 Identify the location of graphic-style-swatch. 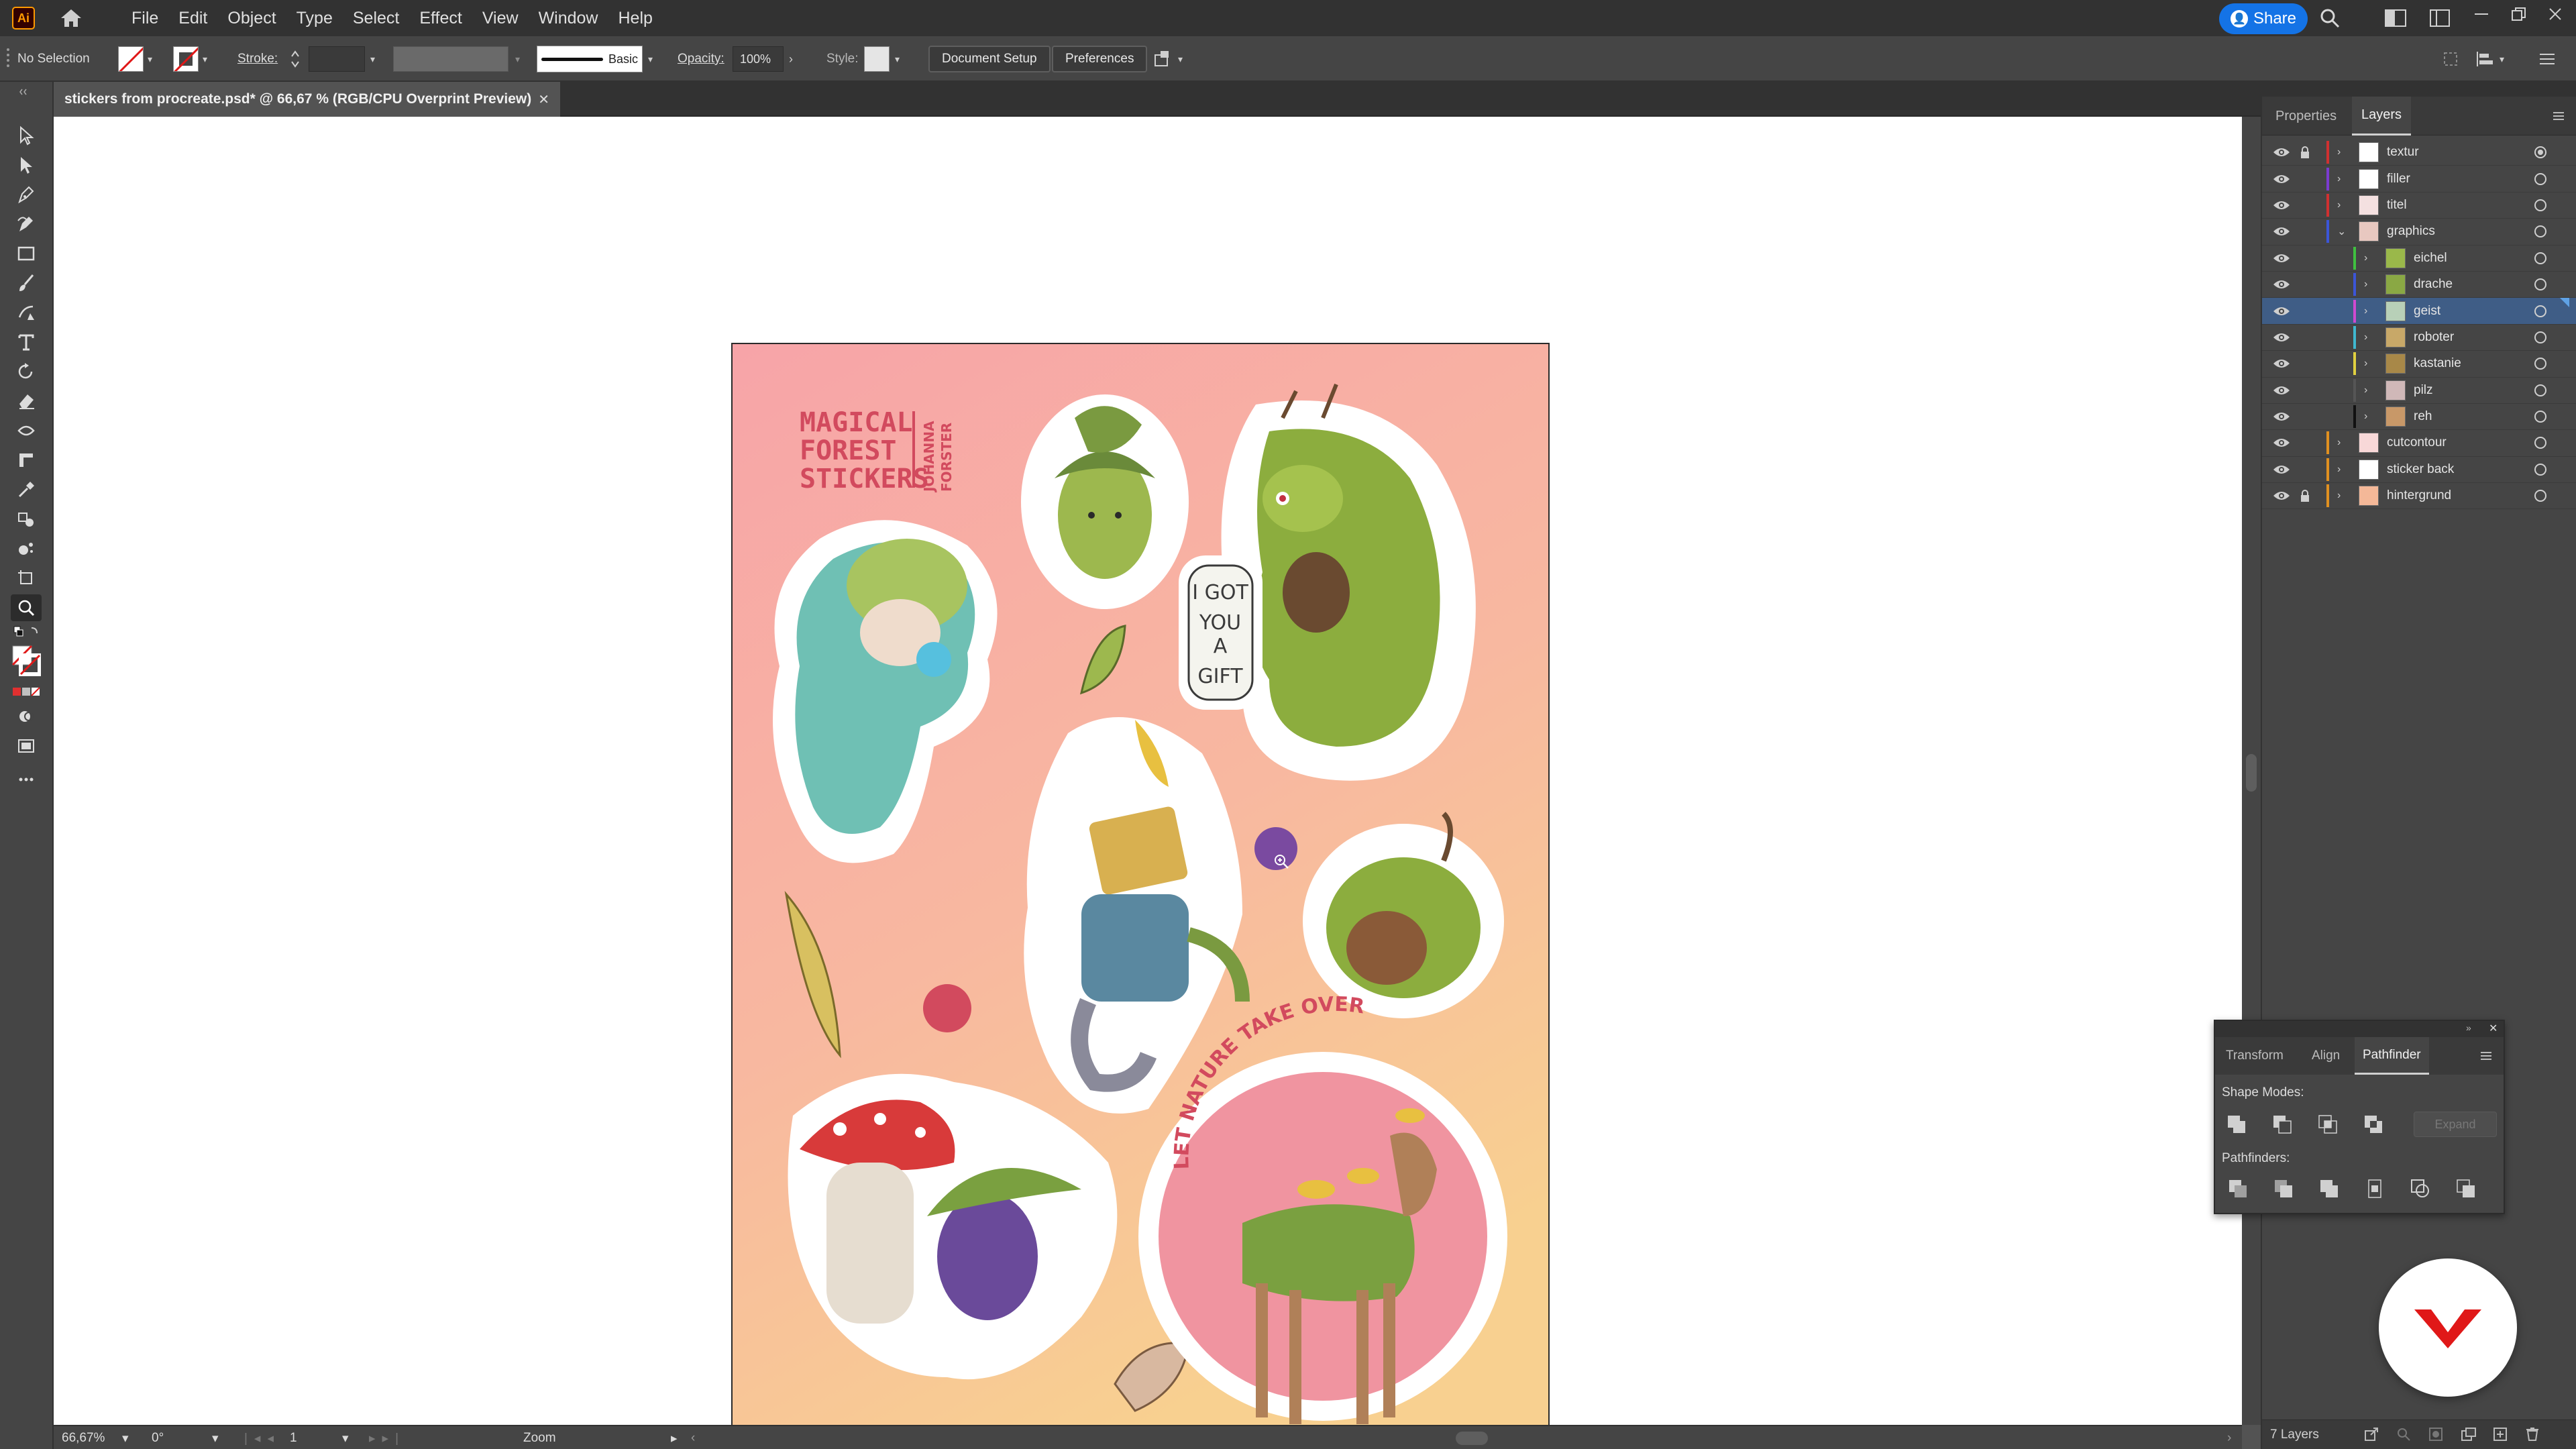
(877, 59).